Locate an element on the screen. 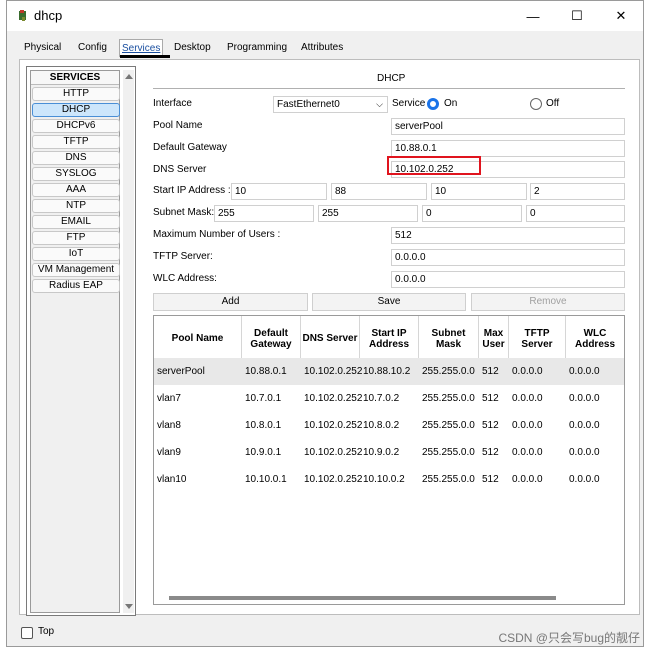 The image size is (650, 653). start-ip-octet-2: 88 is located at coordinates (379, 191).